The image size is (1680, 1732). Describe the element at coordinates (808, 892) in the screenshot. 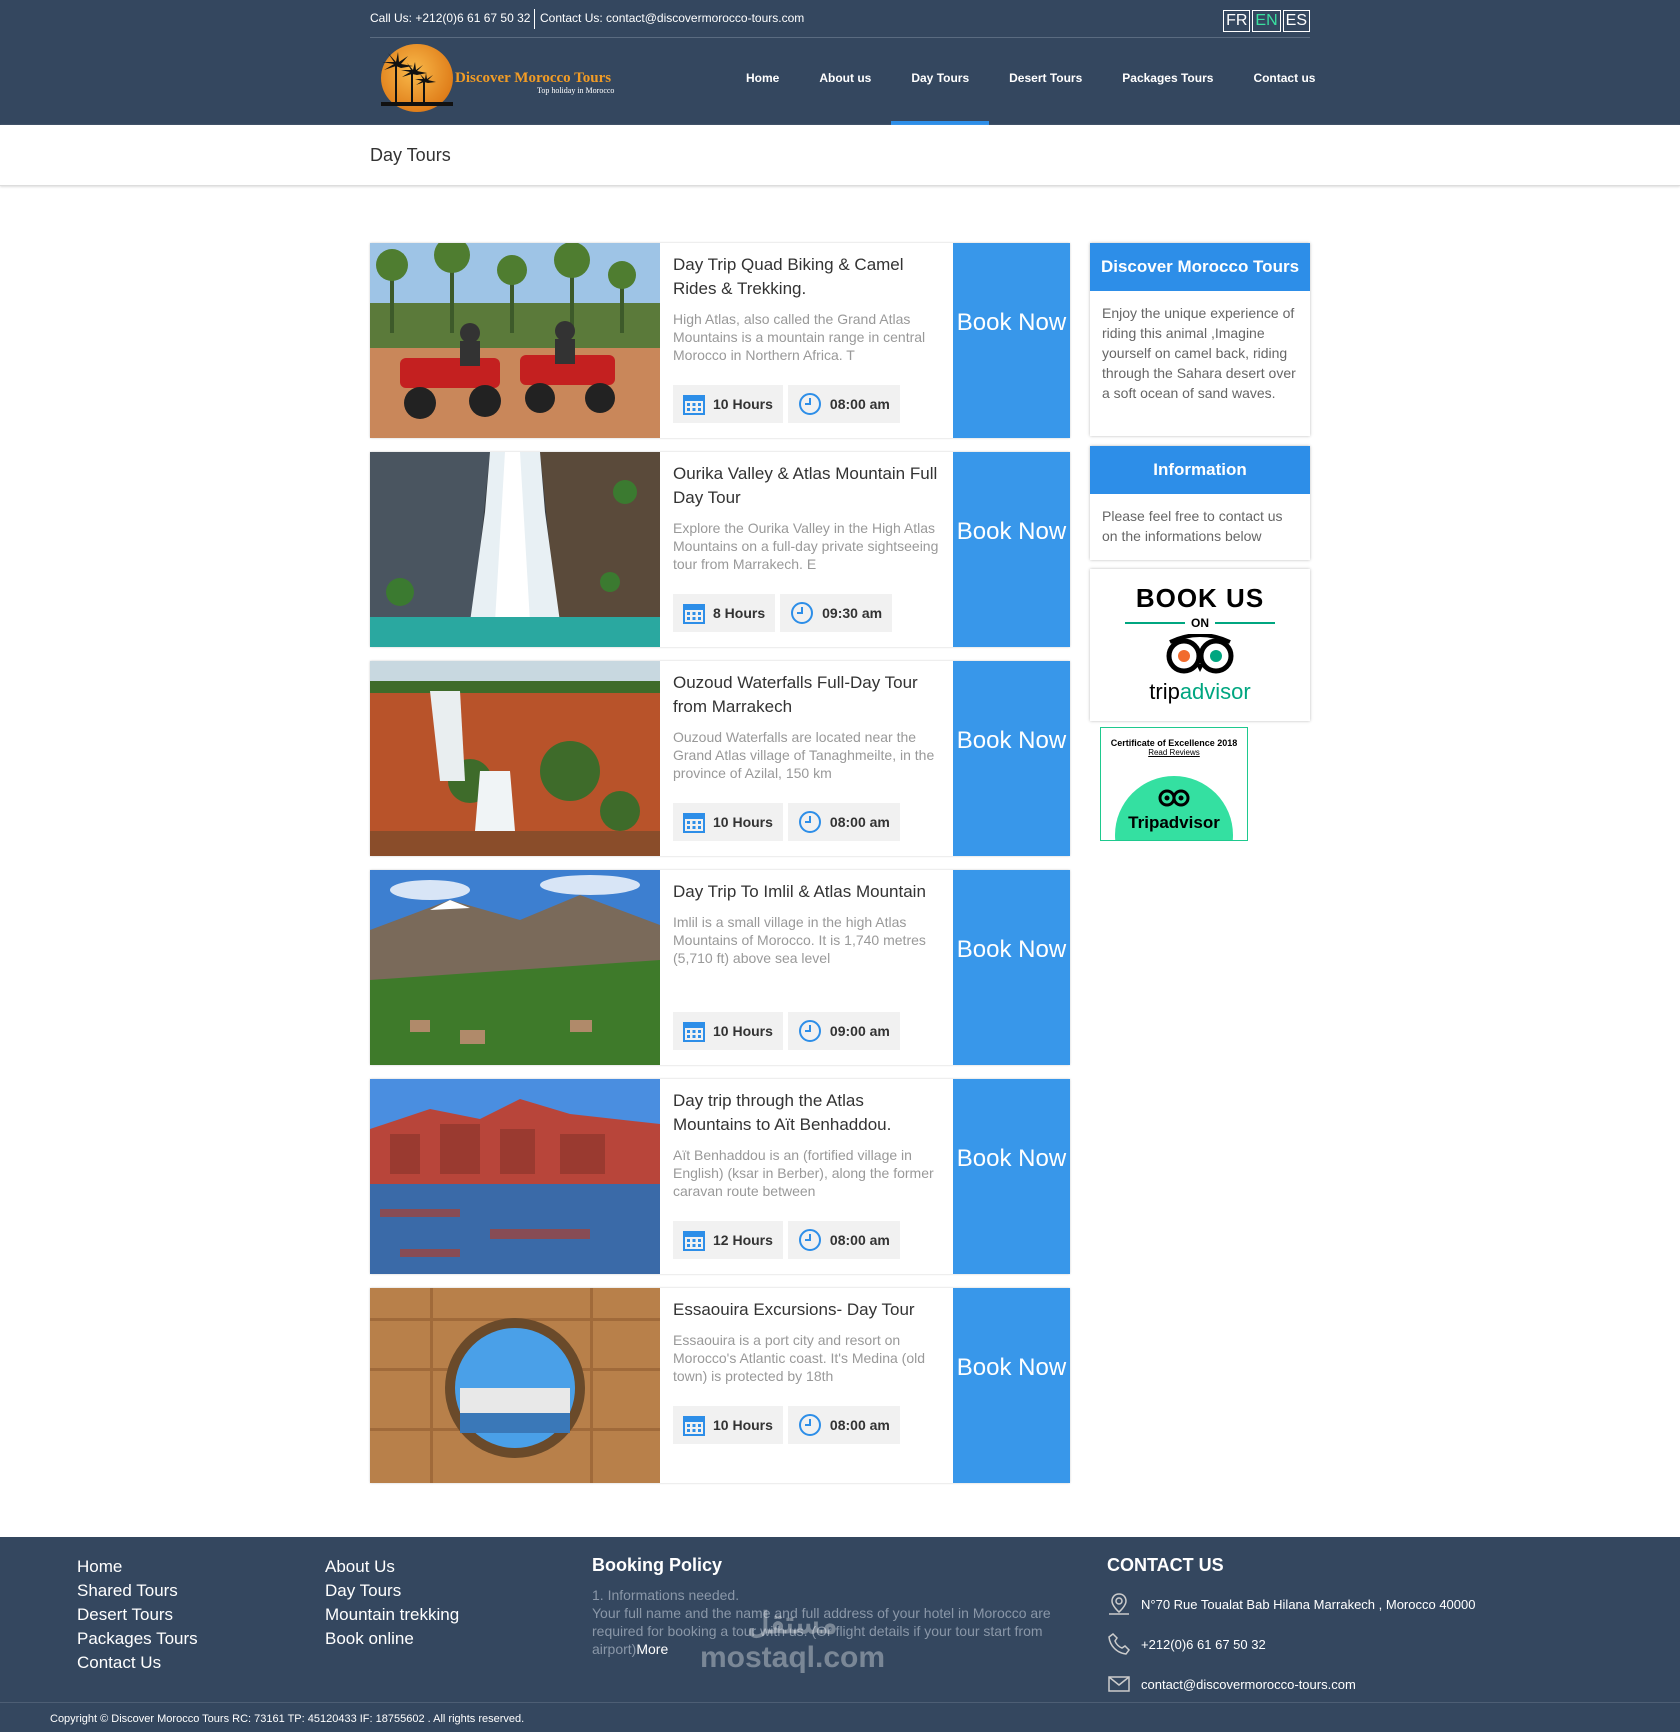

I see `tour-title: Day Trip To Imlil & Atlas Mountain` at that location.